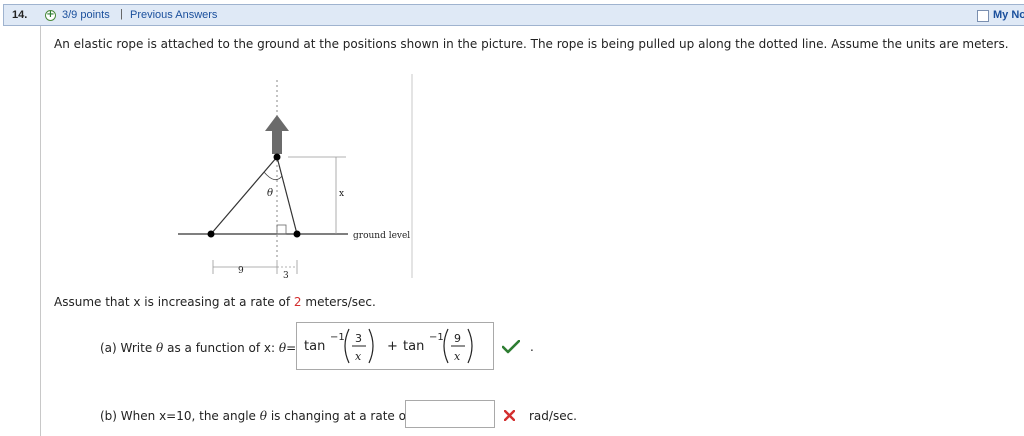 The width and height of the screenshot is (1024, 436). I want to click on right-angle-marker, so click(281, 229).